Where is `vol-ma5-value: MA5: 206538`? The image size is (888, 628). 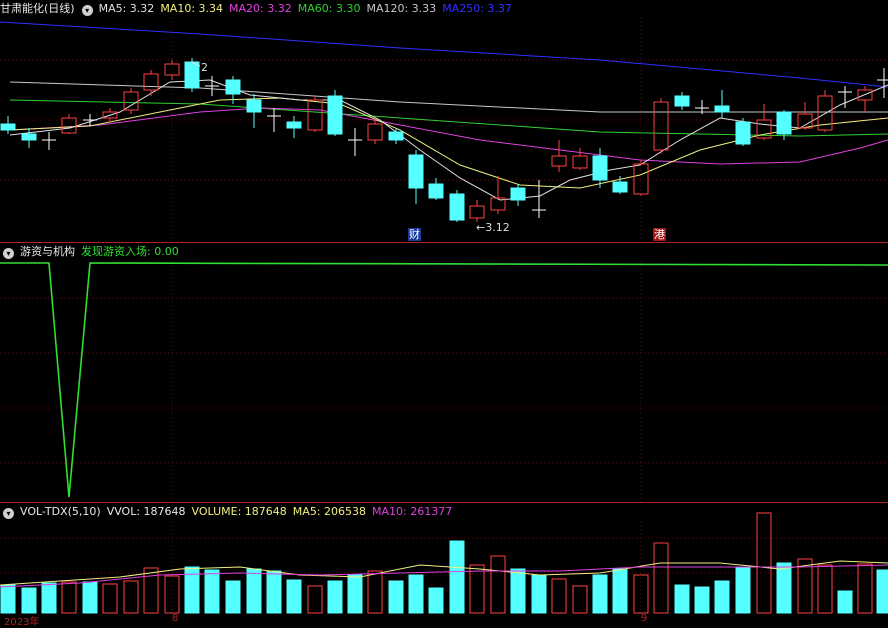
vol-ma5-value: MA5: 206538 is located at coordinates (329, 511).